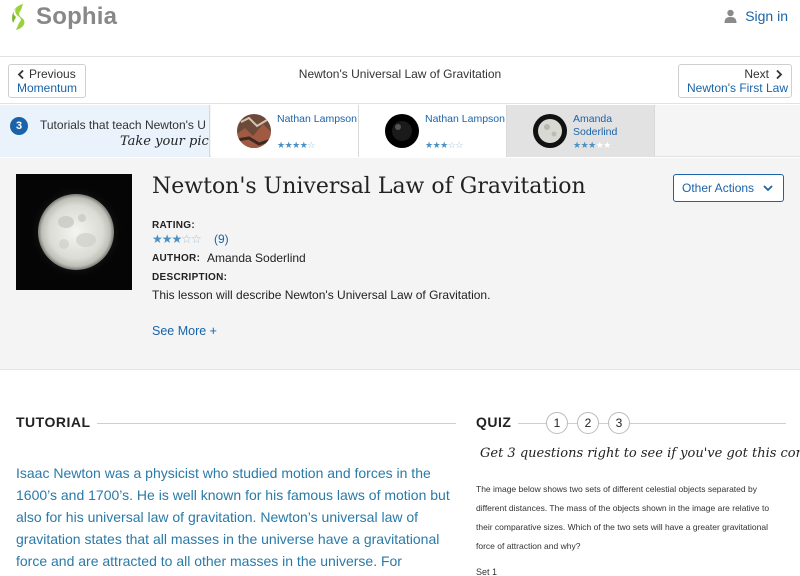  What do you see at coordinates (296, 145) in the screenshot?
I see `tutorial-rating-stars: ★★★★☆` at bounding box center [296, 145].